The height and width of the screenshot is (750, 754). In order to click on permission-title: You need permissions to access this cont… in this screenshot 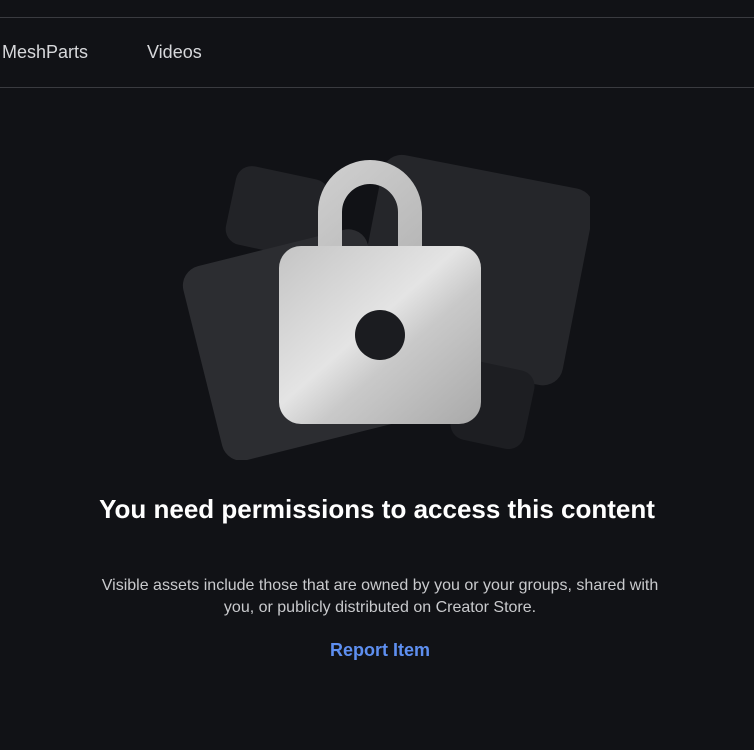, I will do `click(377, 509)`.